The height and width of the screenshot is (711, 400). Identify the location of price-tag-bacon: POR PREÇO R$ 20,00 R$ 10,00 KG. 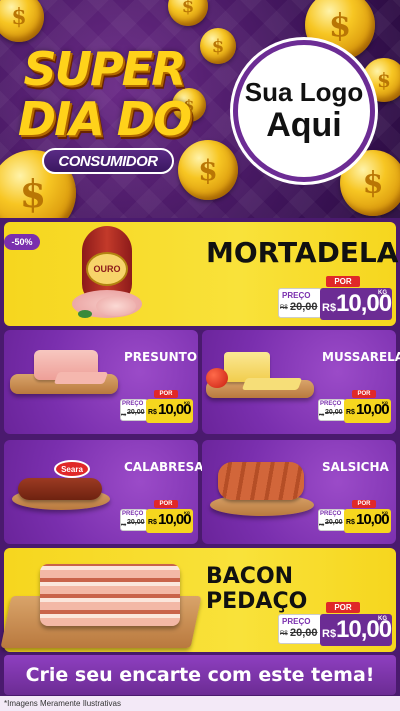
(335, 625).